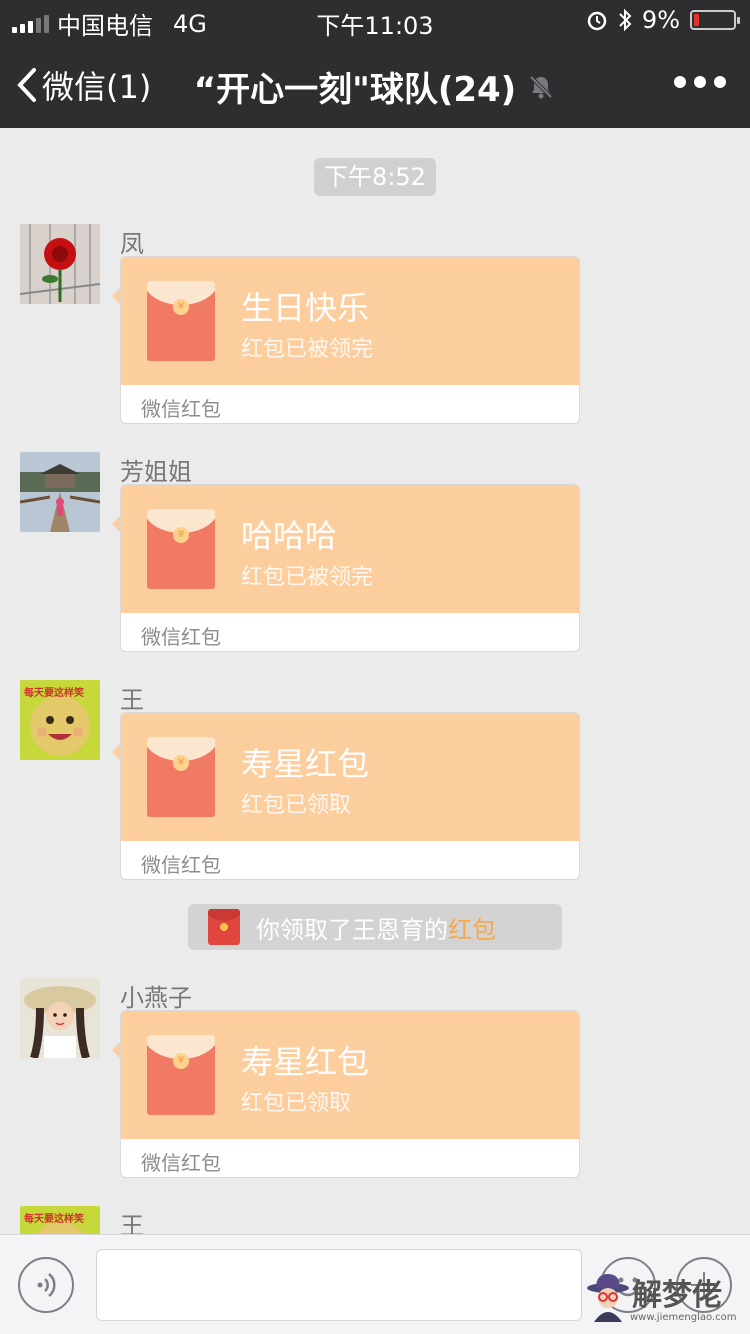 This screenshot has height=1334, width=750. Describe the element at coordinates (352, 929) in the screenshot. I see `system-message-text: 你领取了王恩育的` at that location.